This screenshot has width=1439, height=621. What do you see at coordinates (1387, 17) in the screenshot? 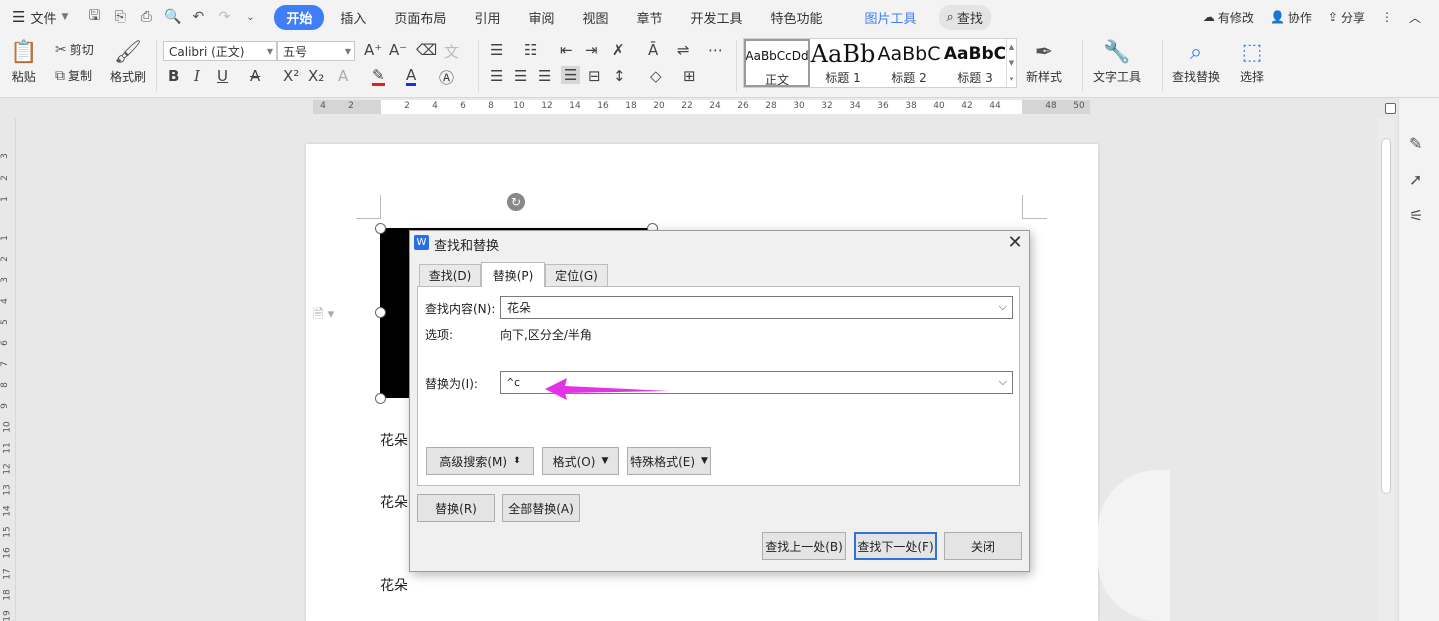
I see `more-icon: ⋮` at bounding box center [1387, 17].